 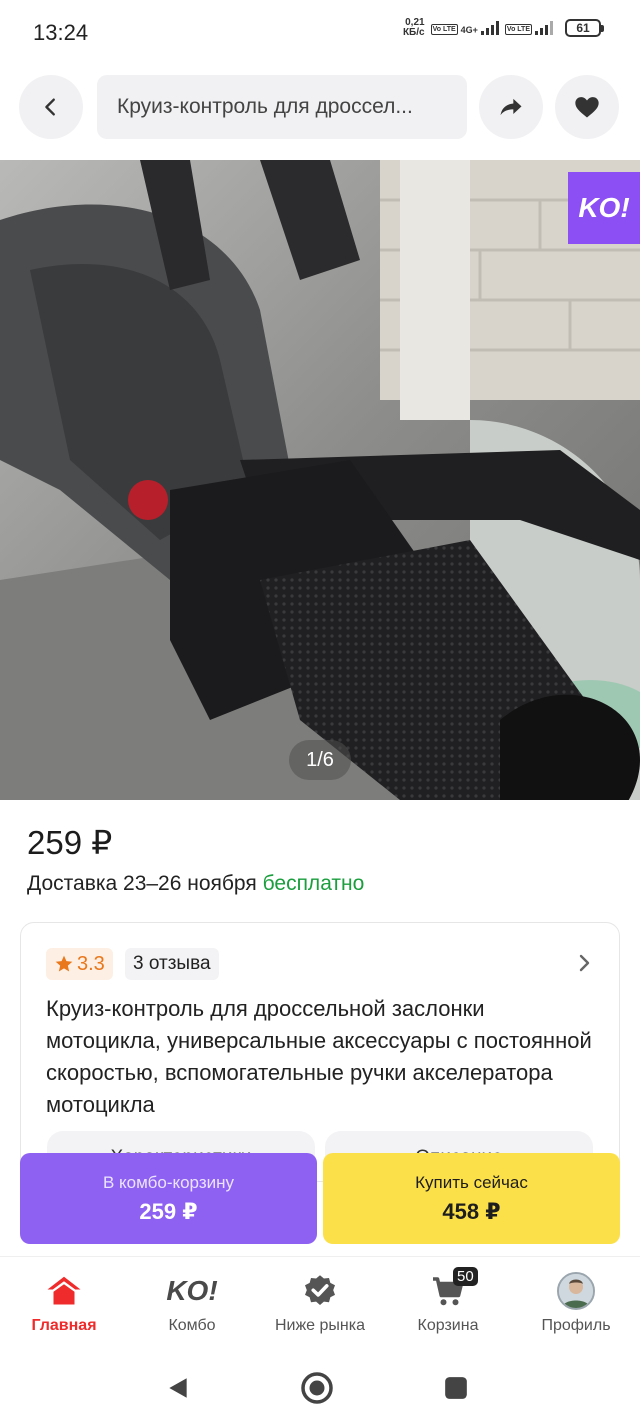 I want to click on nav-cart: 50 Корзина, so click(x=448, y=1305).